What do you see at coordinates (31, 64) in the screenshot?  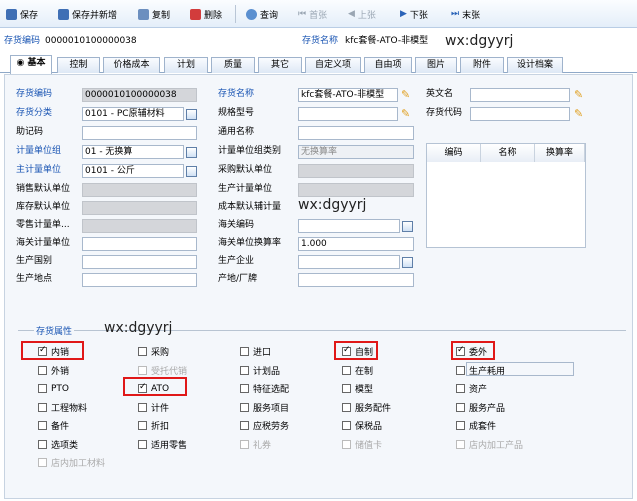 I see `tab-basic: ◉ 基本` at bounding box center [31, 64].